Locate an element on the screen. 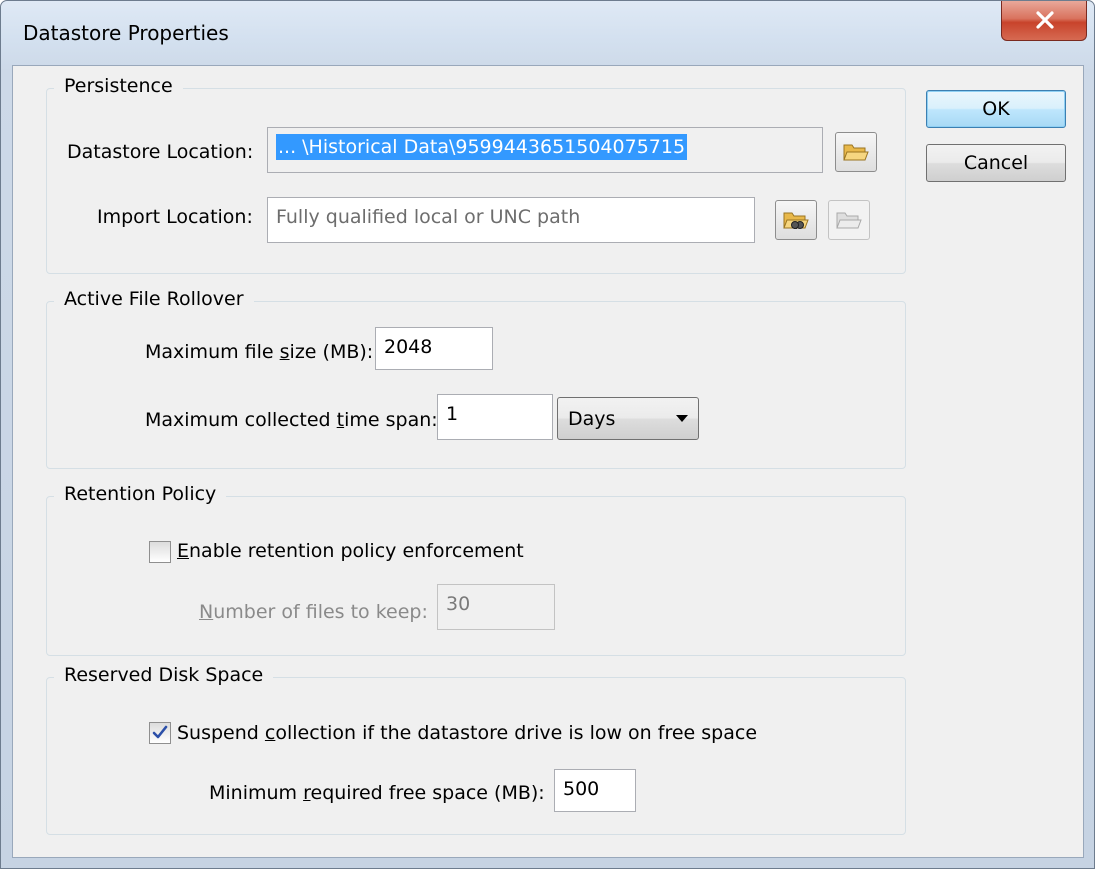  folder-open-icon is located at coordinates (856, 152).